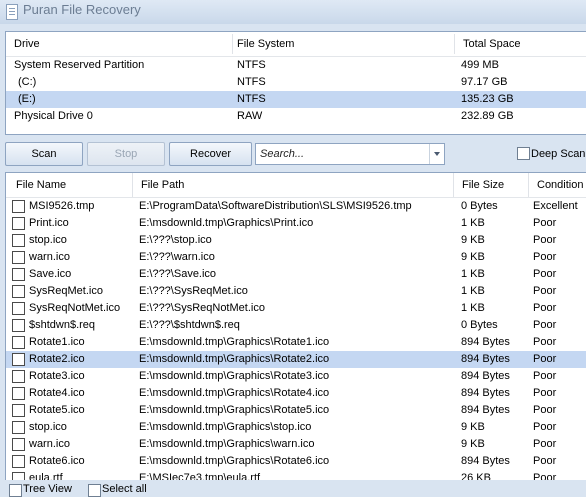  Describe the element at coordinates (210, 154) in the screenshot. I see `recover-button: Recover` at that location.